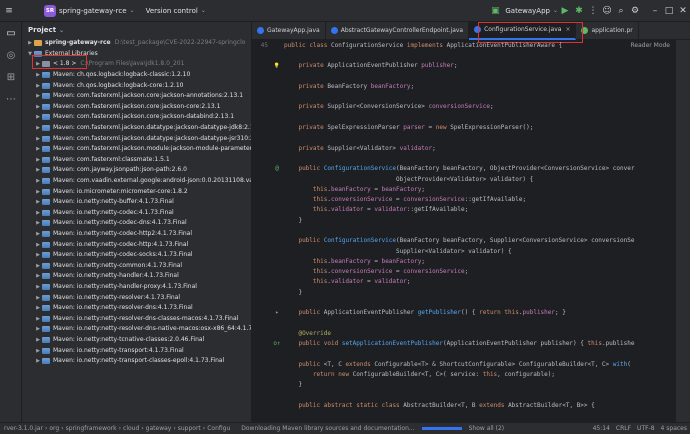 The height and width of the screenshot is (434, 690). What do you see at coordinates (23, 428) in the screenshot?
I see `breadcrumb-item: rver-3.1.0.jar` at bounding box center [23, 428].